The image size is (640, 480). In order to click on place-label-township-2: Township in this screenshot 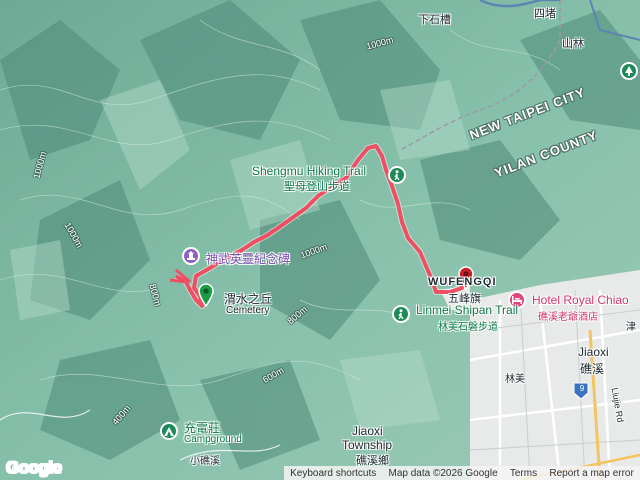, I will do `click(367, 445)`.